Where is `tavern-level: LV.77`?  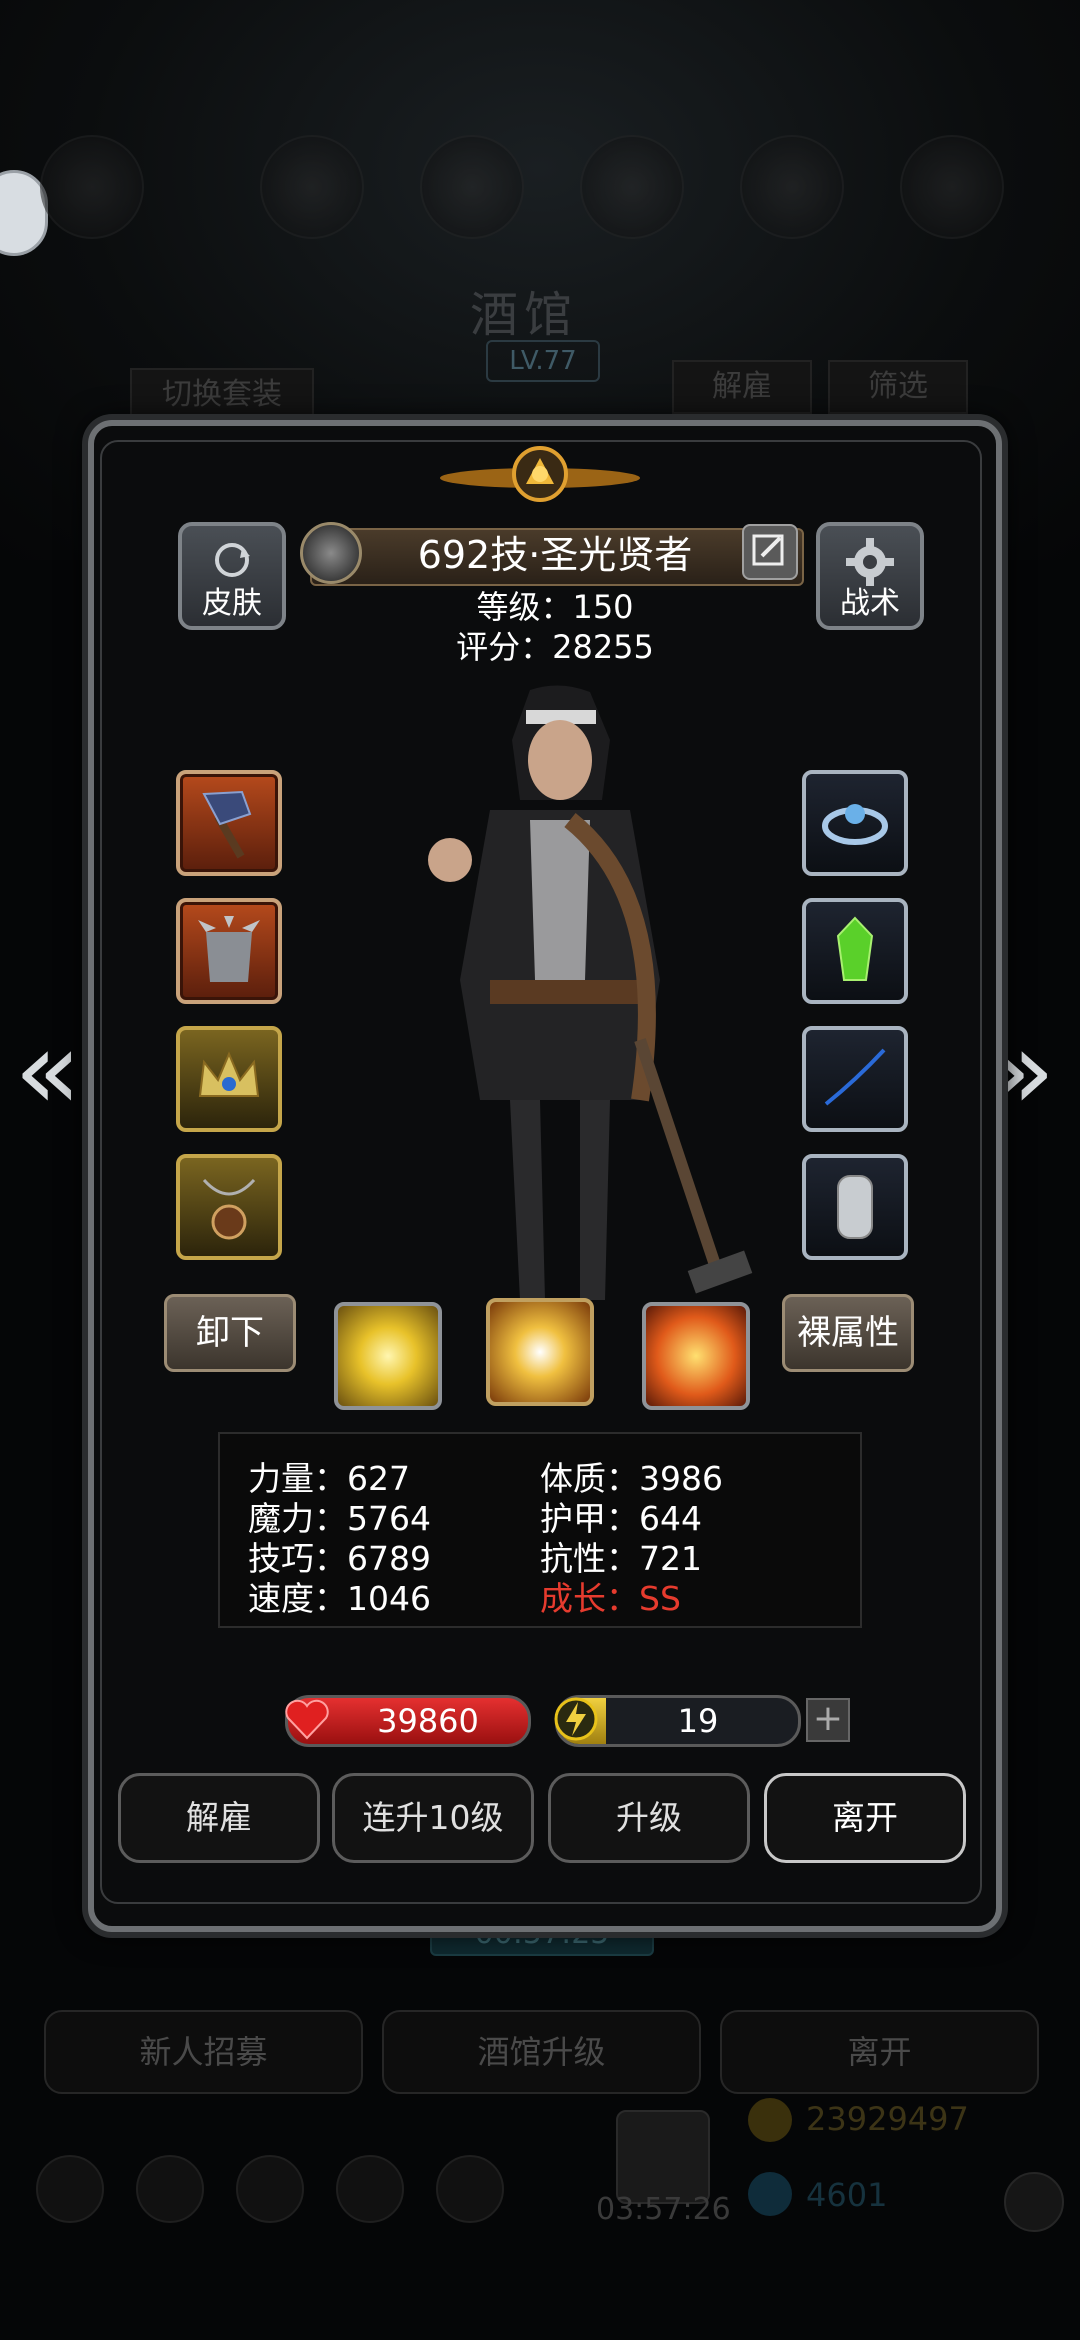 tavern-level: LV.77 is located at coordinates (543, 361).